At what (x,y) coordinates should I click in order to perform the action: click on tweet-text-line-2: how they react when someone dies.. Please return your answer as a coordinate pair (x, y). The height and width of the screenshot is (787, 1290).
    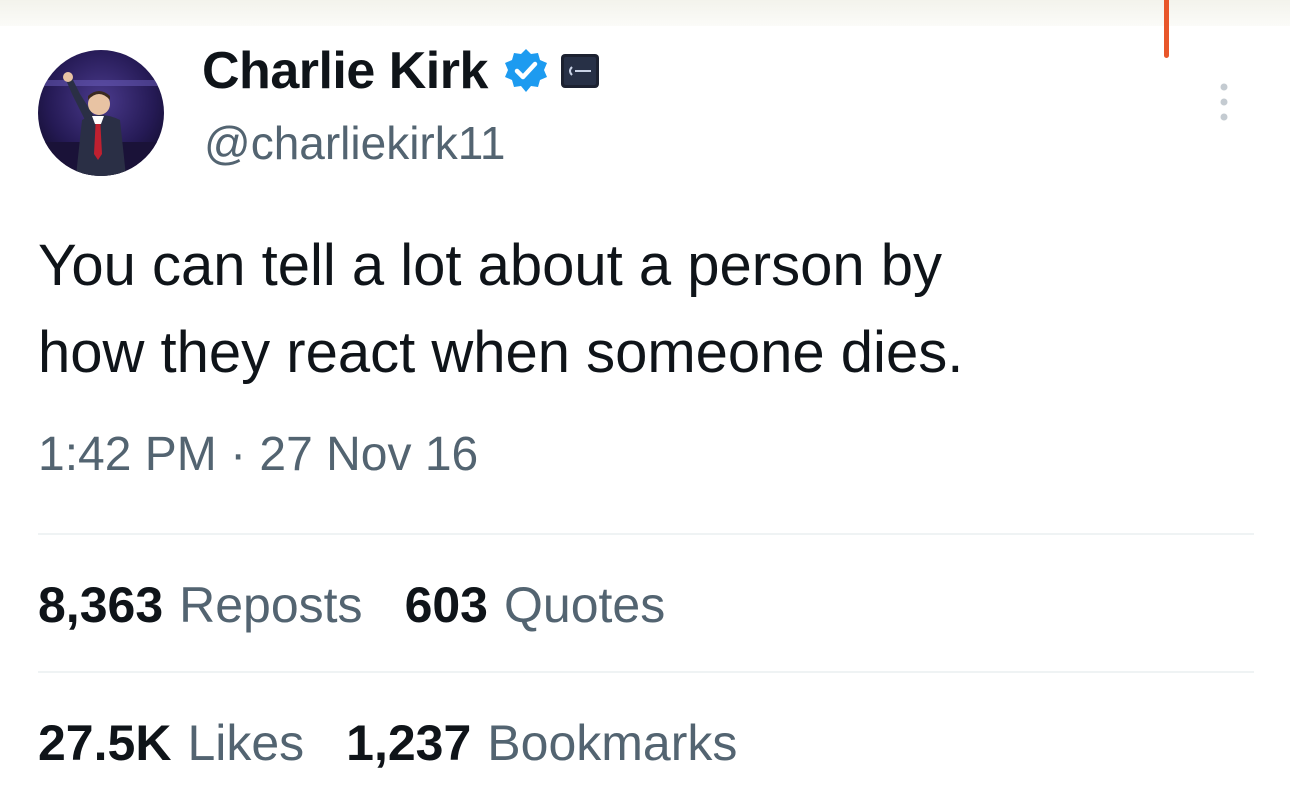
    Looking at the image, I should click on (501, 352).